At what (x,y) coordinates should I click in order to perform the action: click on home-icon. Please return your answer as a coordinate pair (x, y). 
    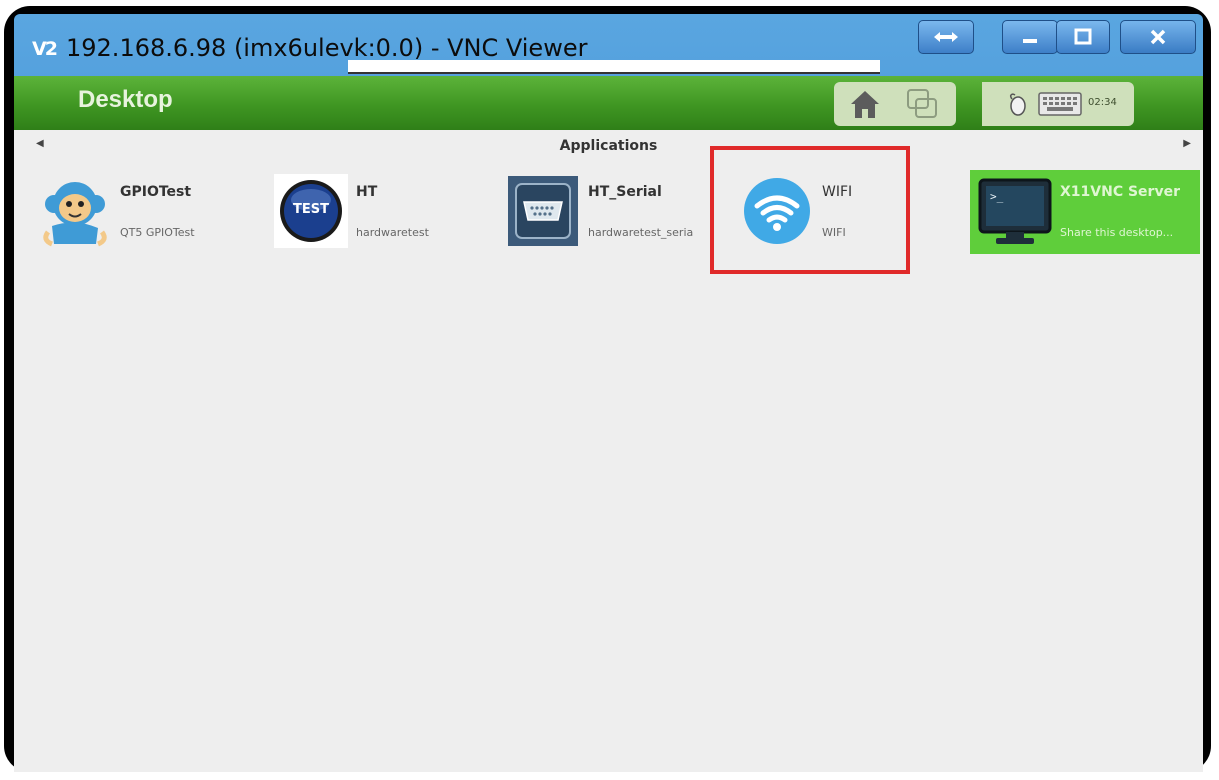
    Looking at the image, I should click on (865, 104).